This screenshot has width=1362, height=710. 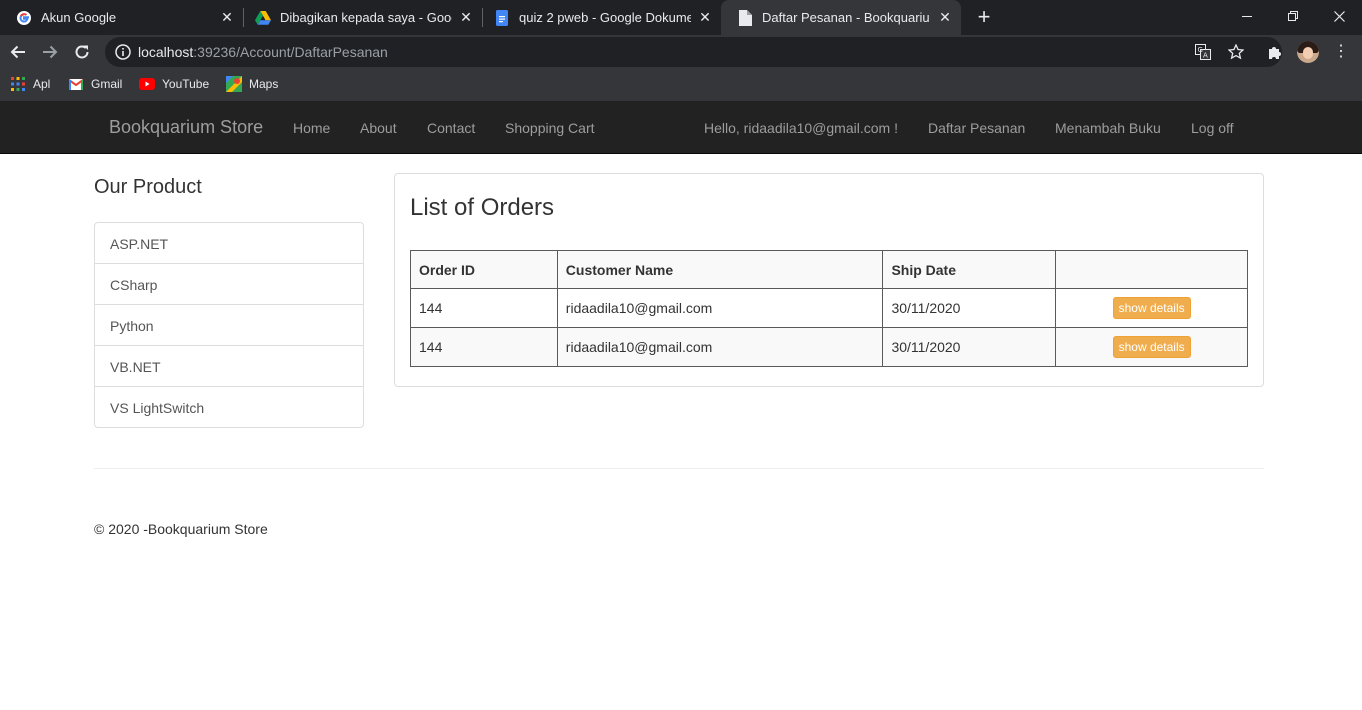 I want to click on footer-copyright: © 2020 -Bookquarium Store, so click(x=181, y=529).